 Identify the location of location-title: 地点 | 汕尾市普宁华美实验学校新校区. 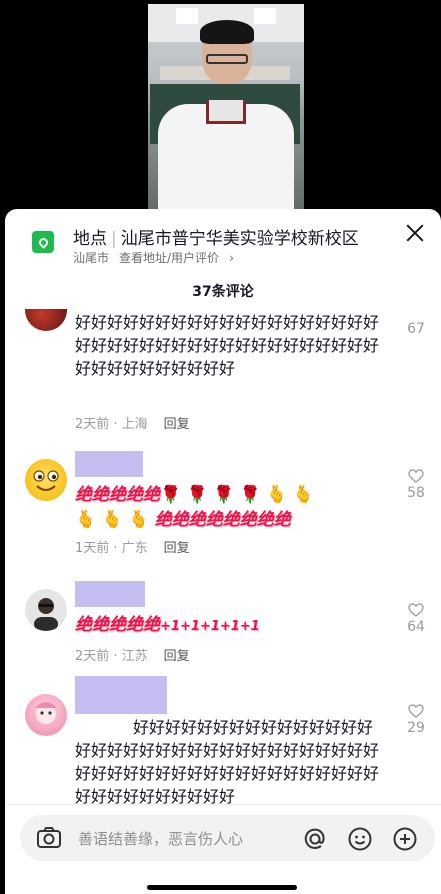
(216, 236).